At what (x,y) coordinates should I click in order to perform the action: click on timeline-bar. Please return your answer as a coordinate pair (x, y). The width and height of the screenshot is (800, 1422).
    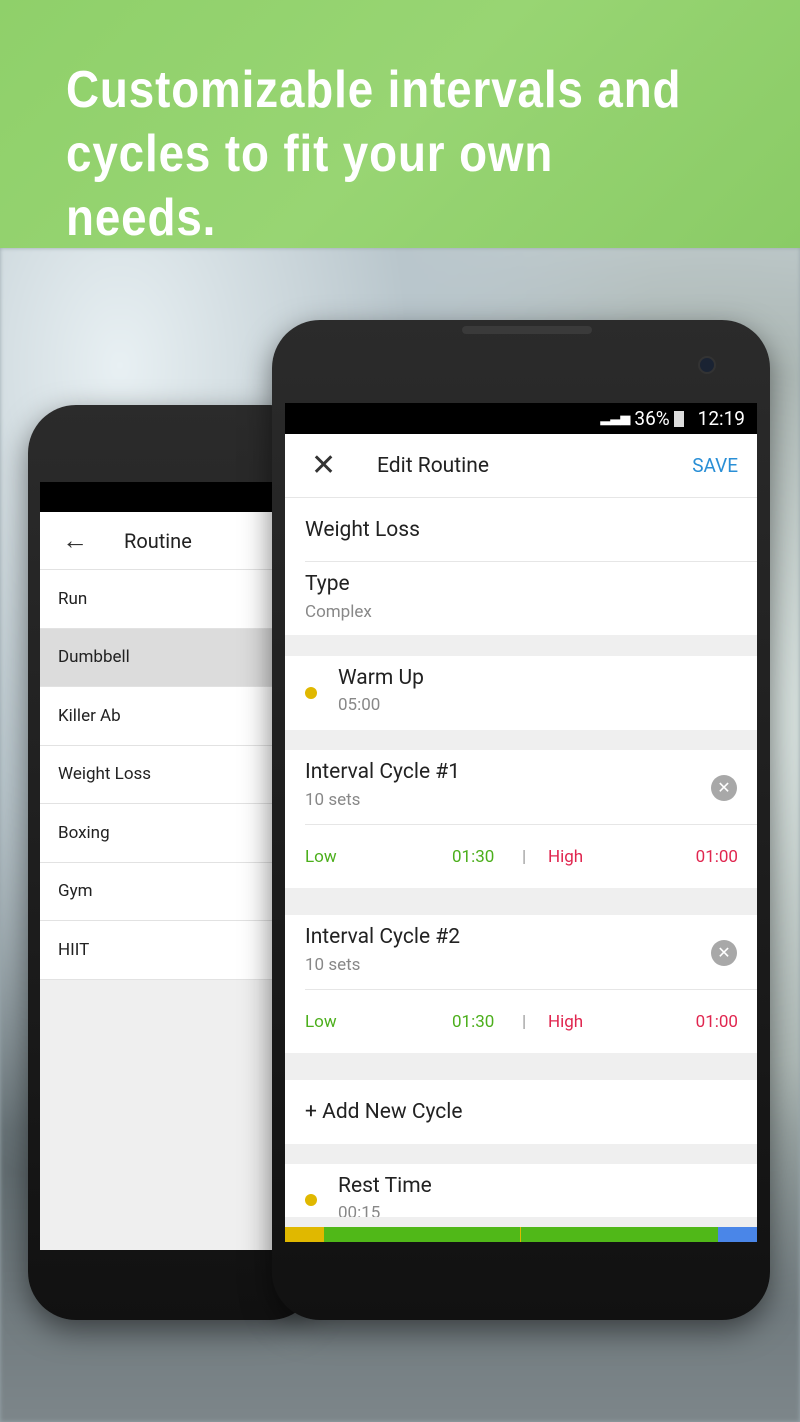
    Looking at the image, I should click on (521, 1234).